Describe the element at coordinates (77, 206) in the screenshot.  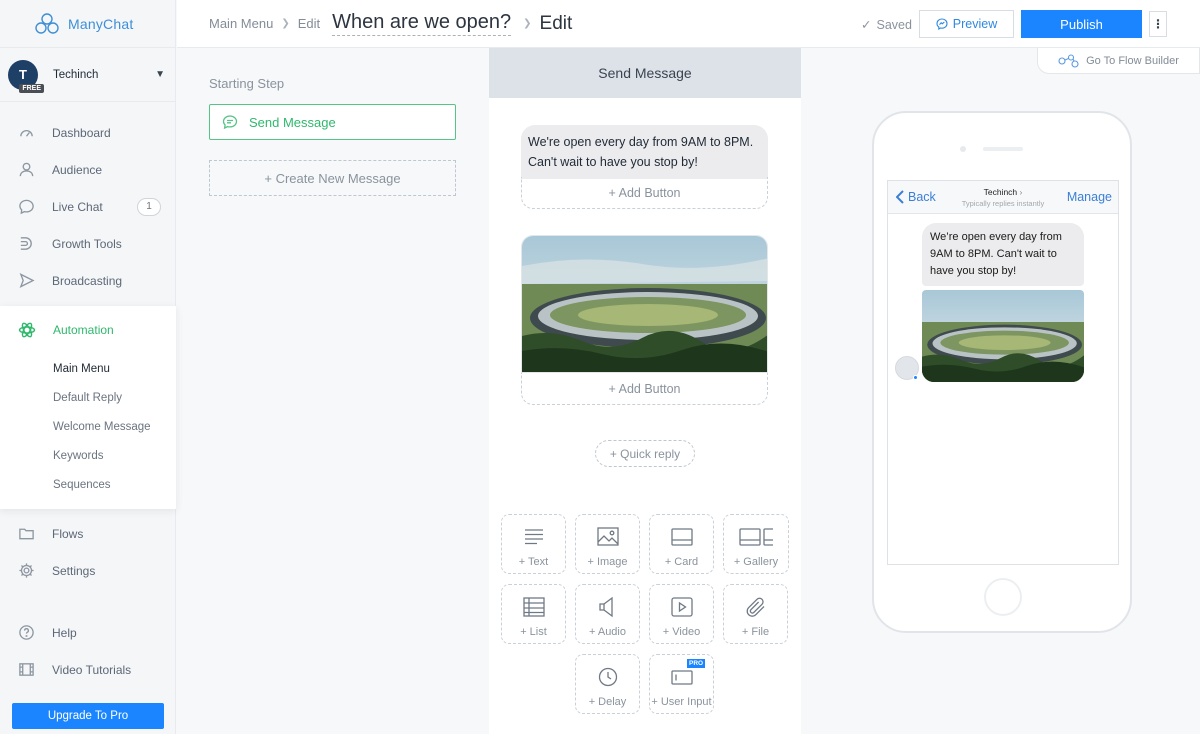
I see `nav-live-chat-label: Live Chat` at that location.